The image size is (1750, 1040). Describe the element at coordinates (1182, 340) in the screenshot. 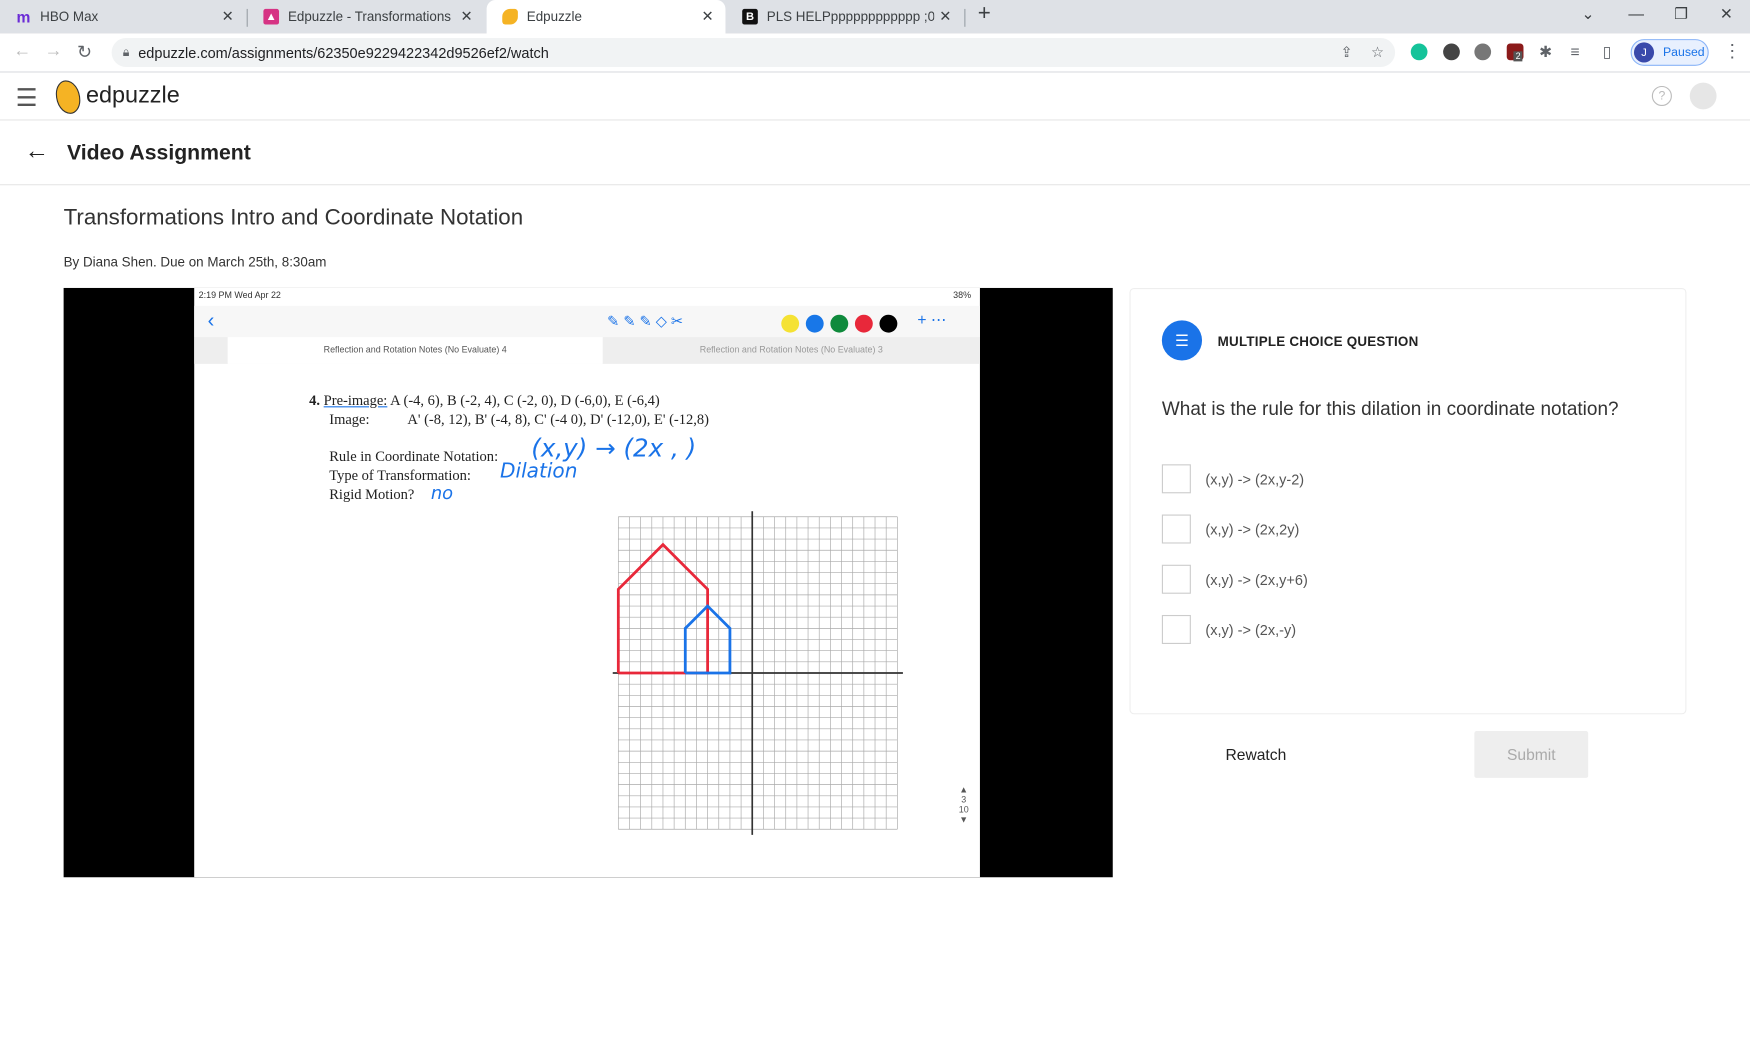

I see `checklist-icon: ☰` at that location.